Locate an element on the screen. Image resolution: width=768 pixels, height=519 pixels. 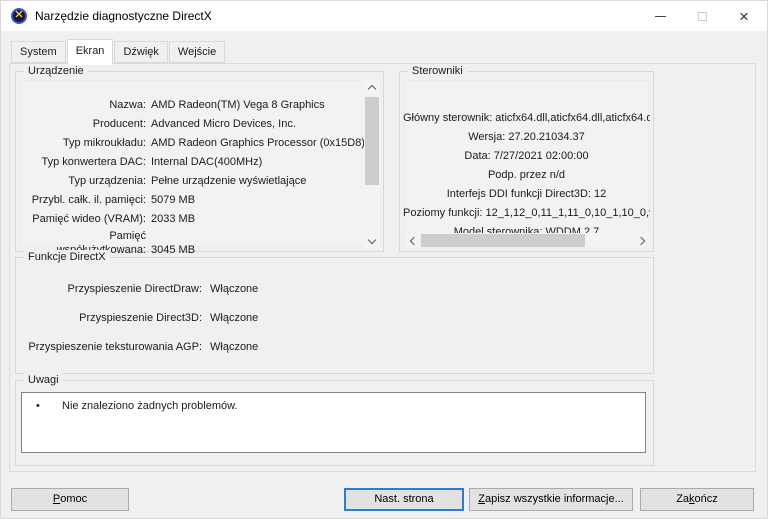
driver-info-line: Wersja: 27.20.21034.37 is located at coordinates (526, 137).